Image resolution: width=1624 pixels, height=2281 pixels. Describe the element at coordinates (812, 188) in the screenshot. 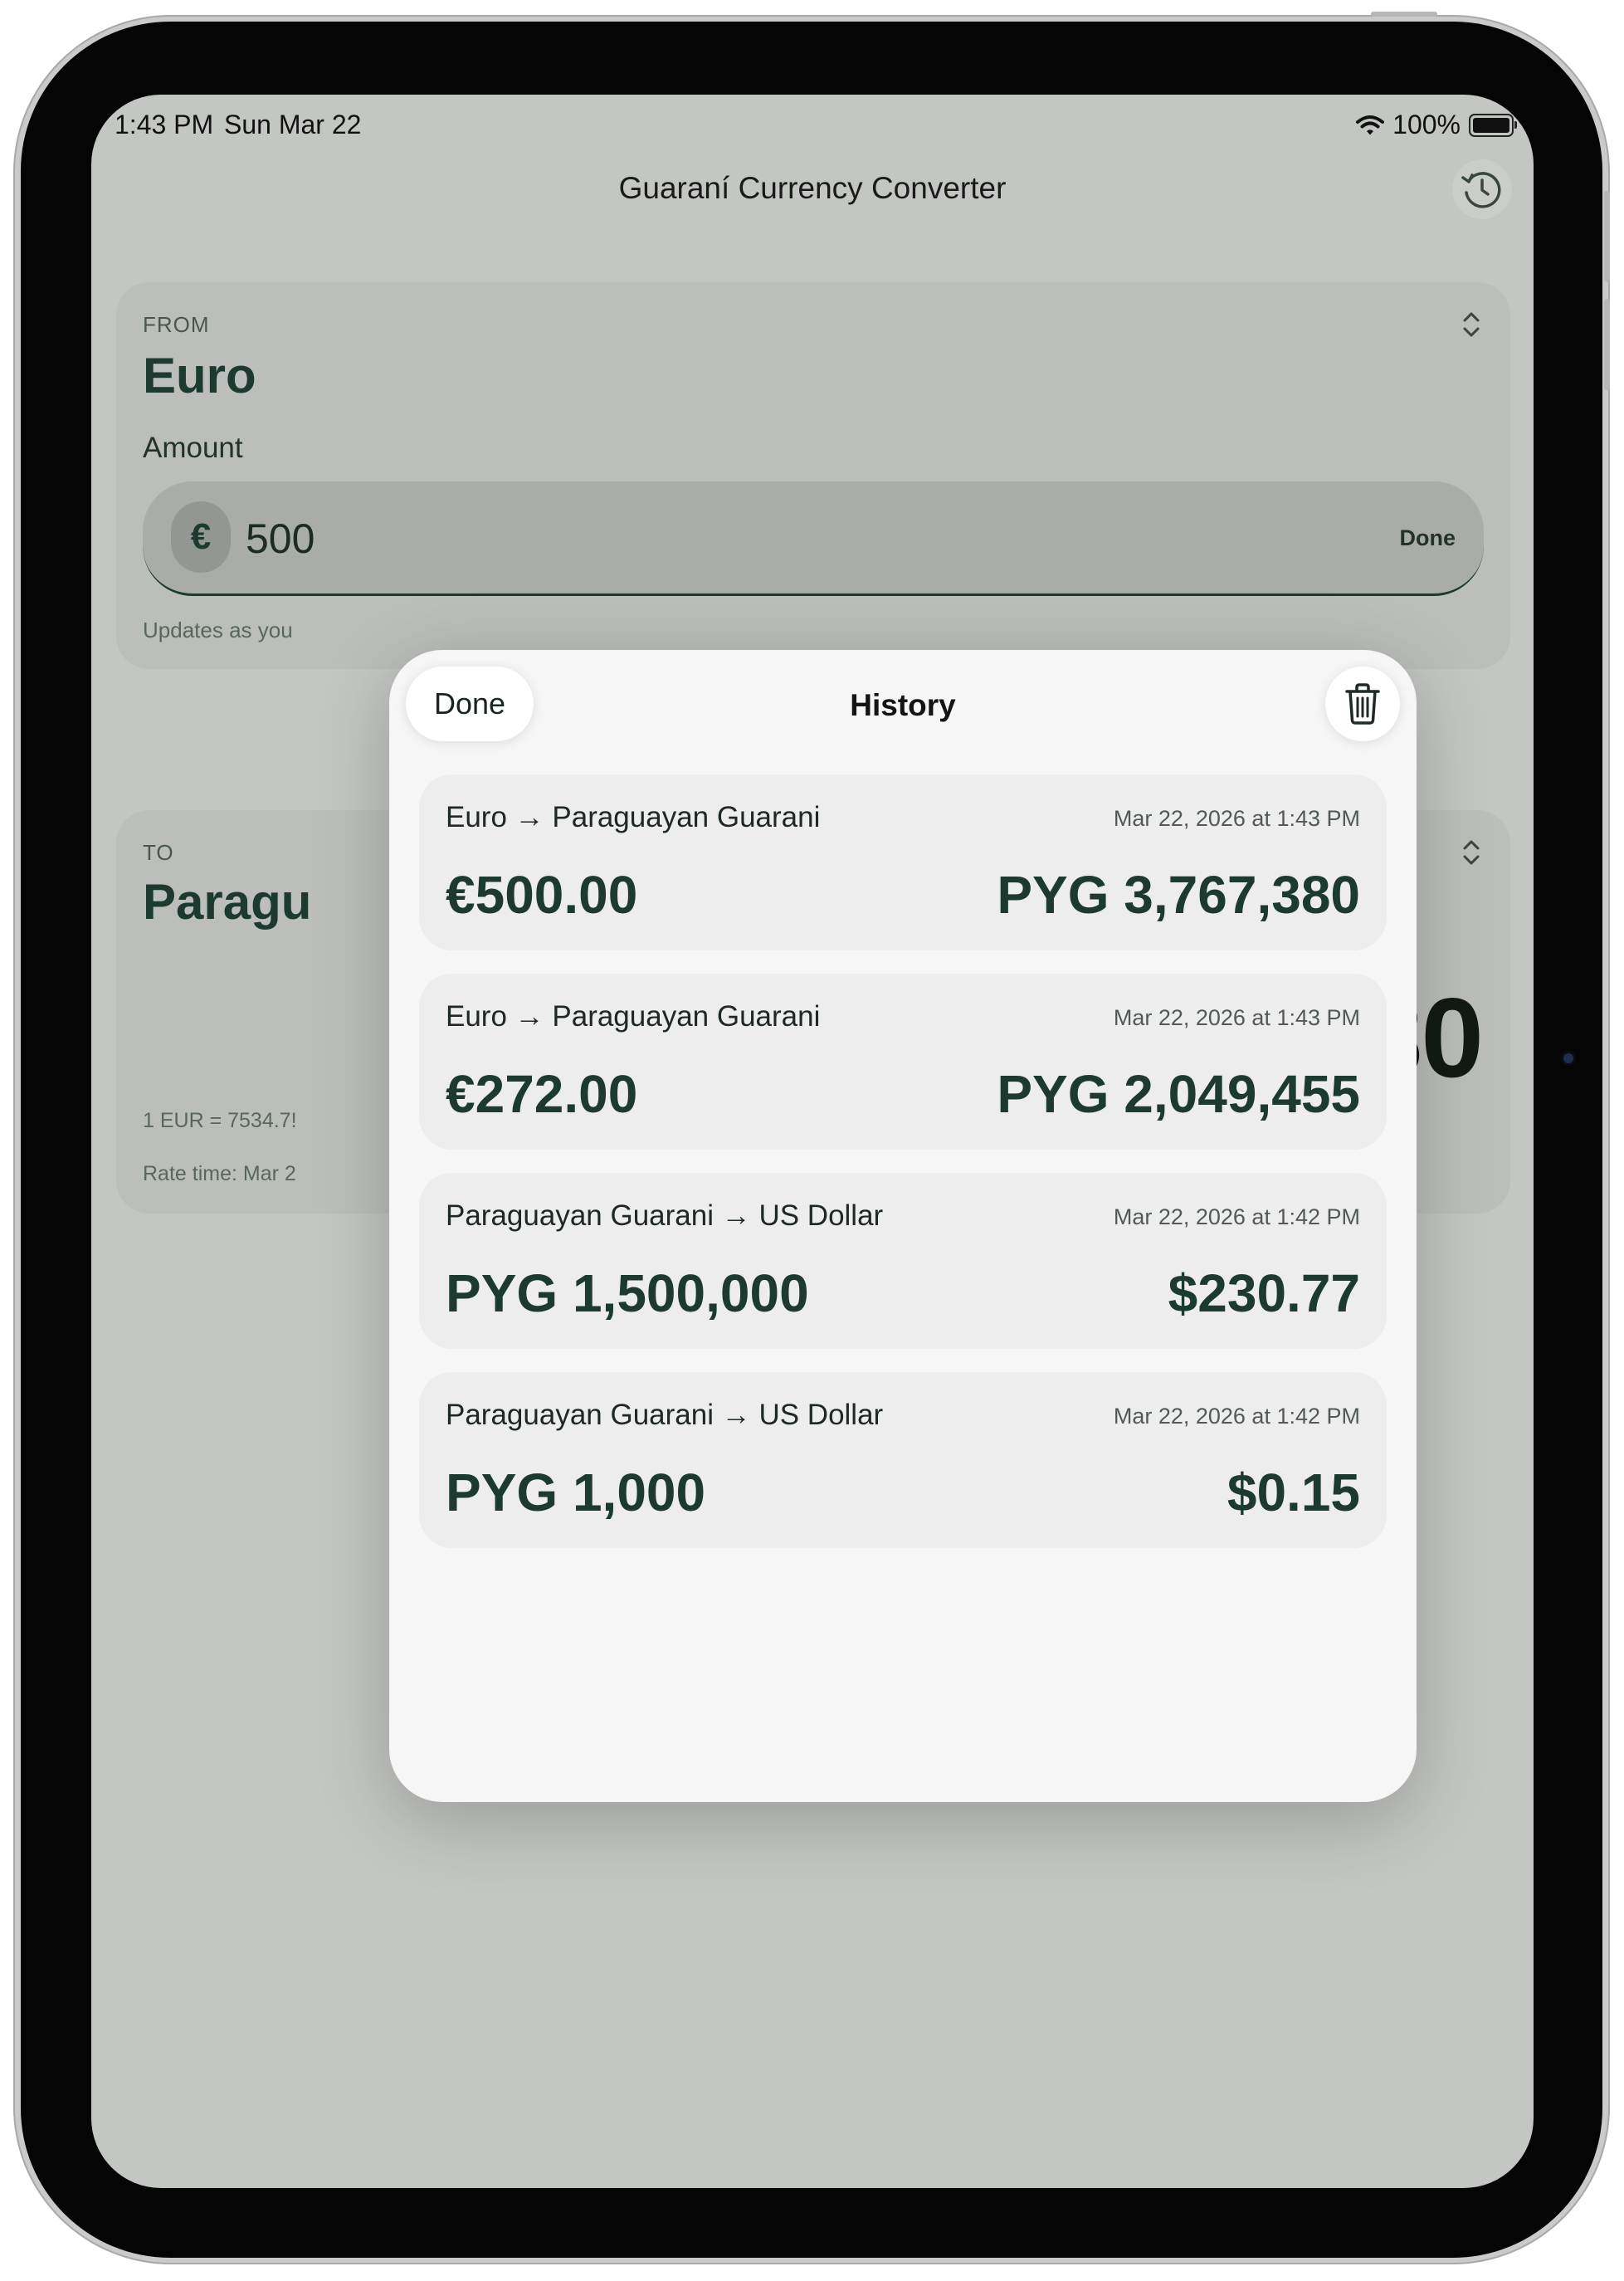

I see `page-title: Guaraní Currency Converter` at that location.